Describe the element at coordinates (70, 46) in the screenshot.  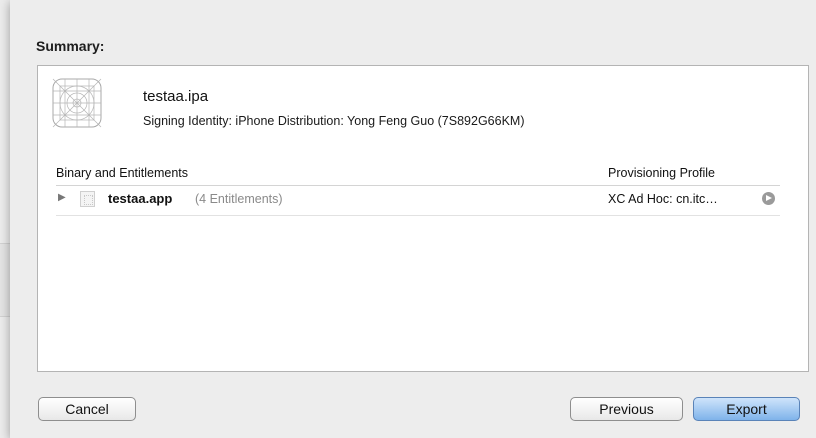
I see `summary-title: Summary:` at that location.